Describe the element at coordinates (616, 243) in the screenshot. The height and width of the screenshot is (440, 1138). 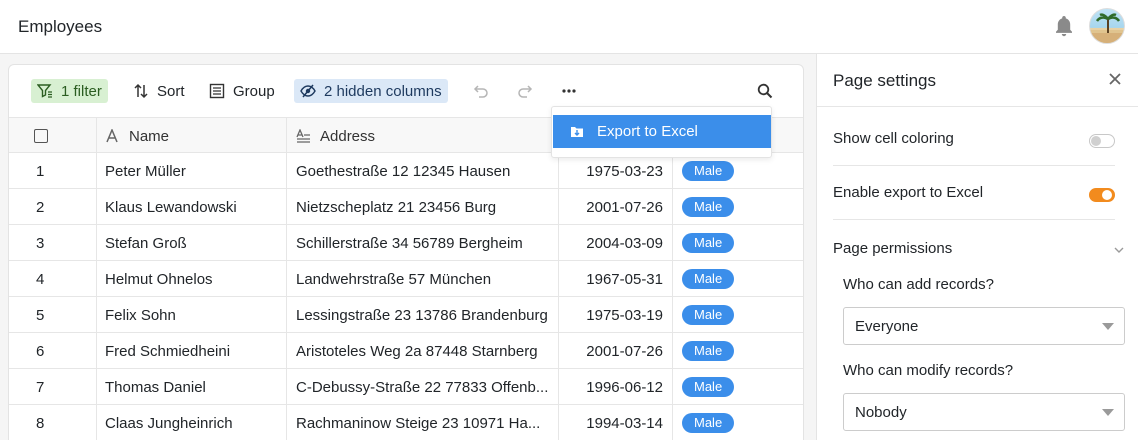
I see `date-cell: 2004-03-09` at that location.